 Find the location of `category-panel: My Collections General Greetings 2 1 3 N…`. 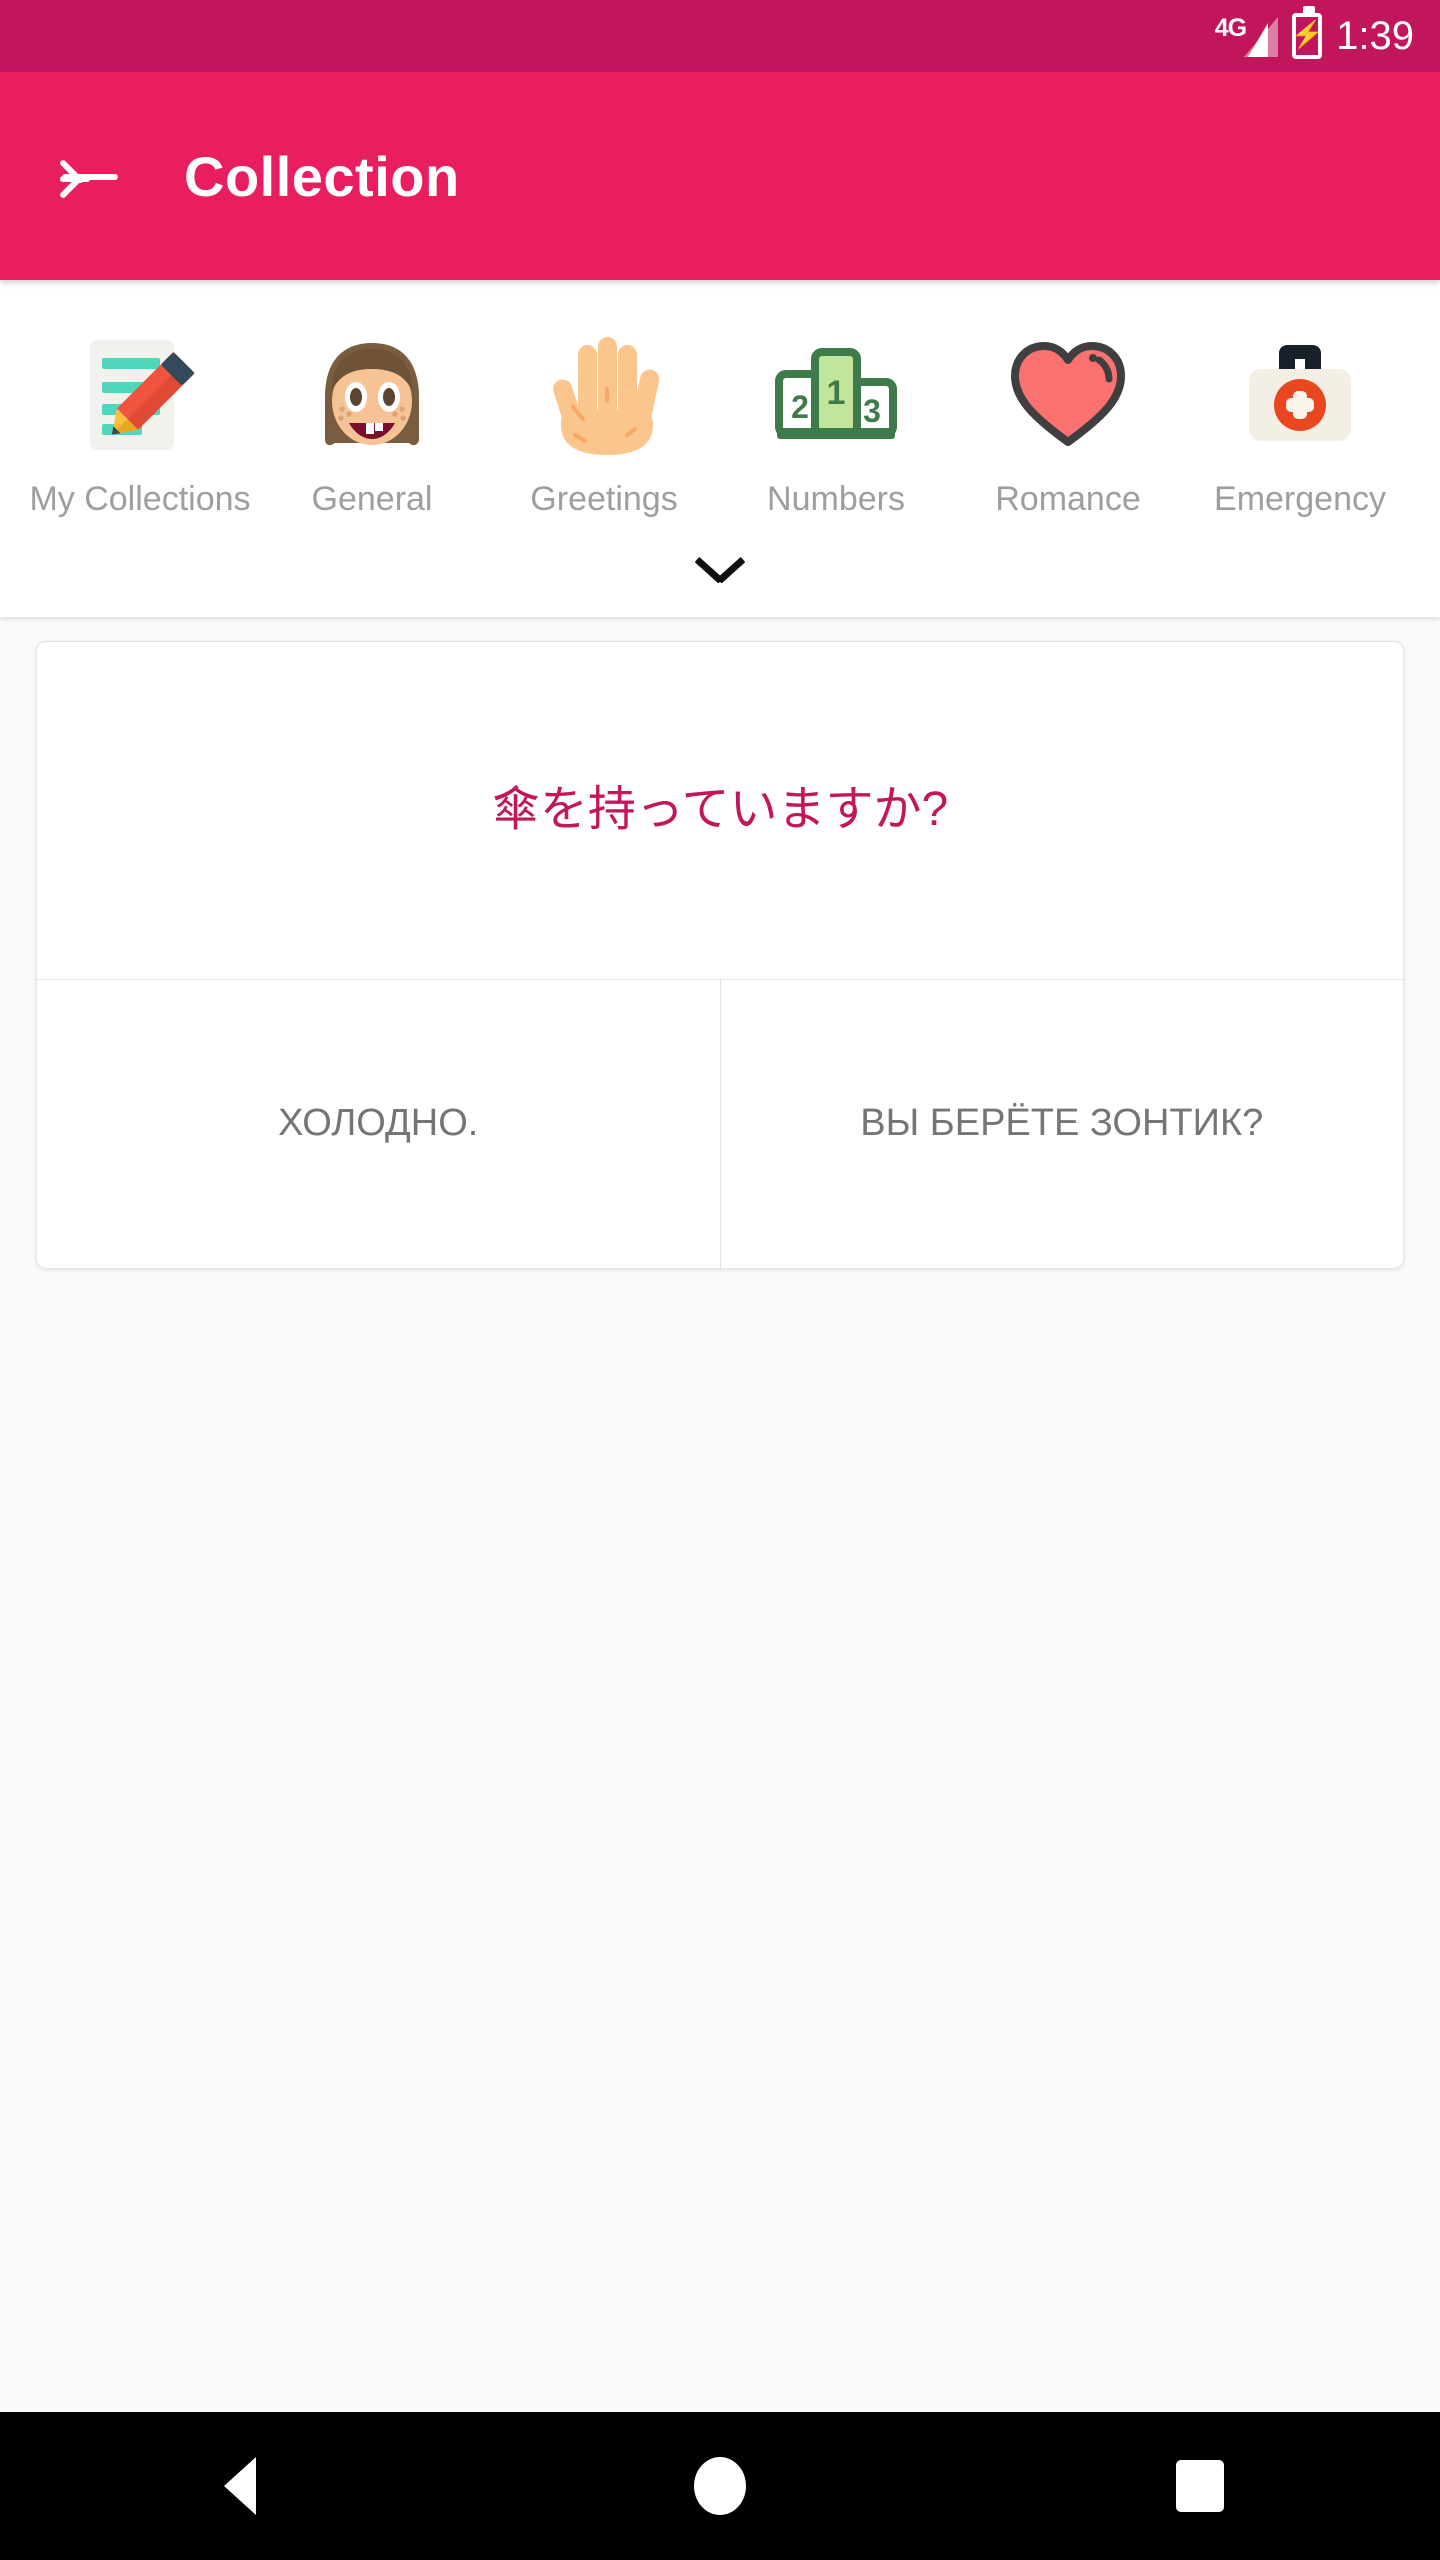

category-panel: My Collections General Greetings 2 1 3 N… is located at coordinates (720, 448).